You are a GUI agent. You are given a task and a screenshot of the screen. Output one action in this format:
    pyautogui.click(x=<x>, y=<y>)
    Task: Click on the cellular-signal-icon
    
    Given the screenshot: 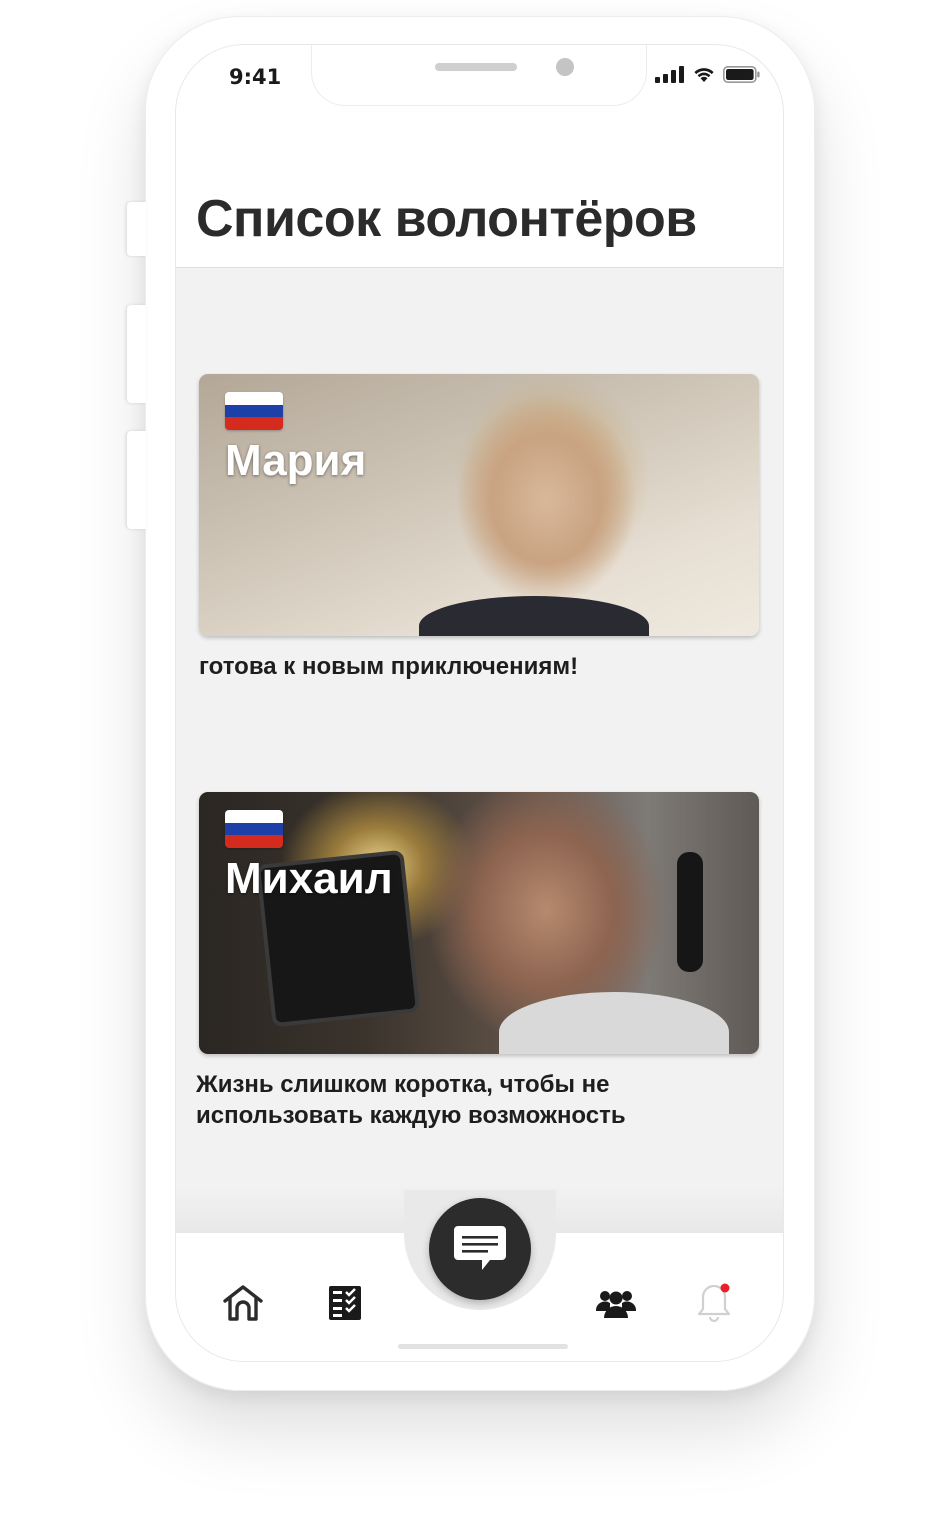 What is the action you would take?
    pyautogui.click(x=669, y=74)
    